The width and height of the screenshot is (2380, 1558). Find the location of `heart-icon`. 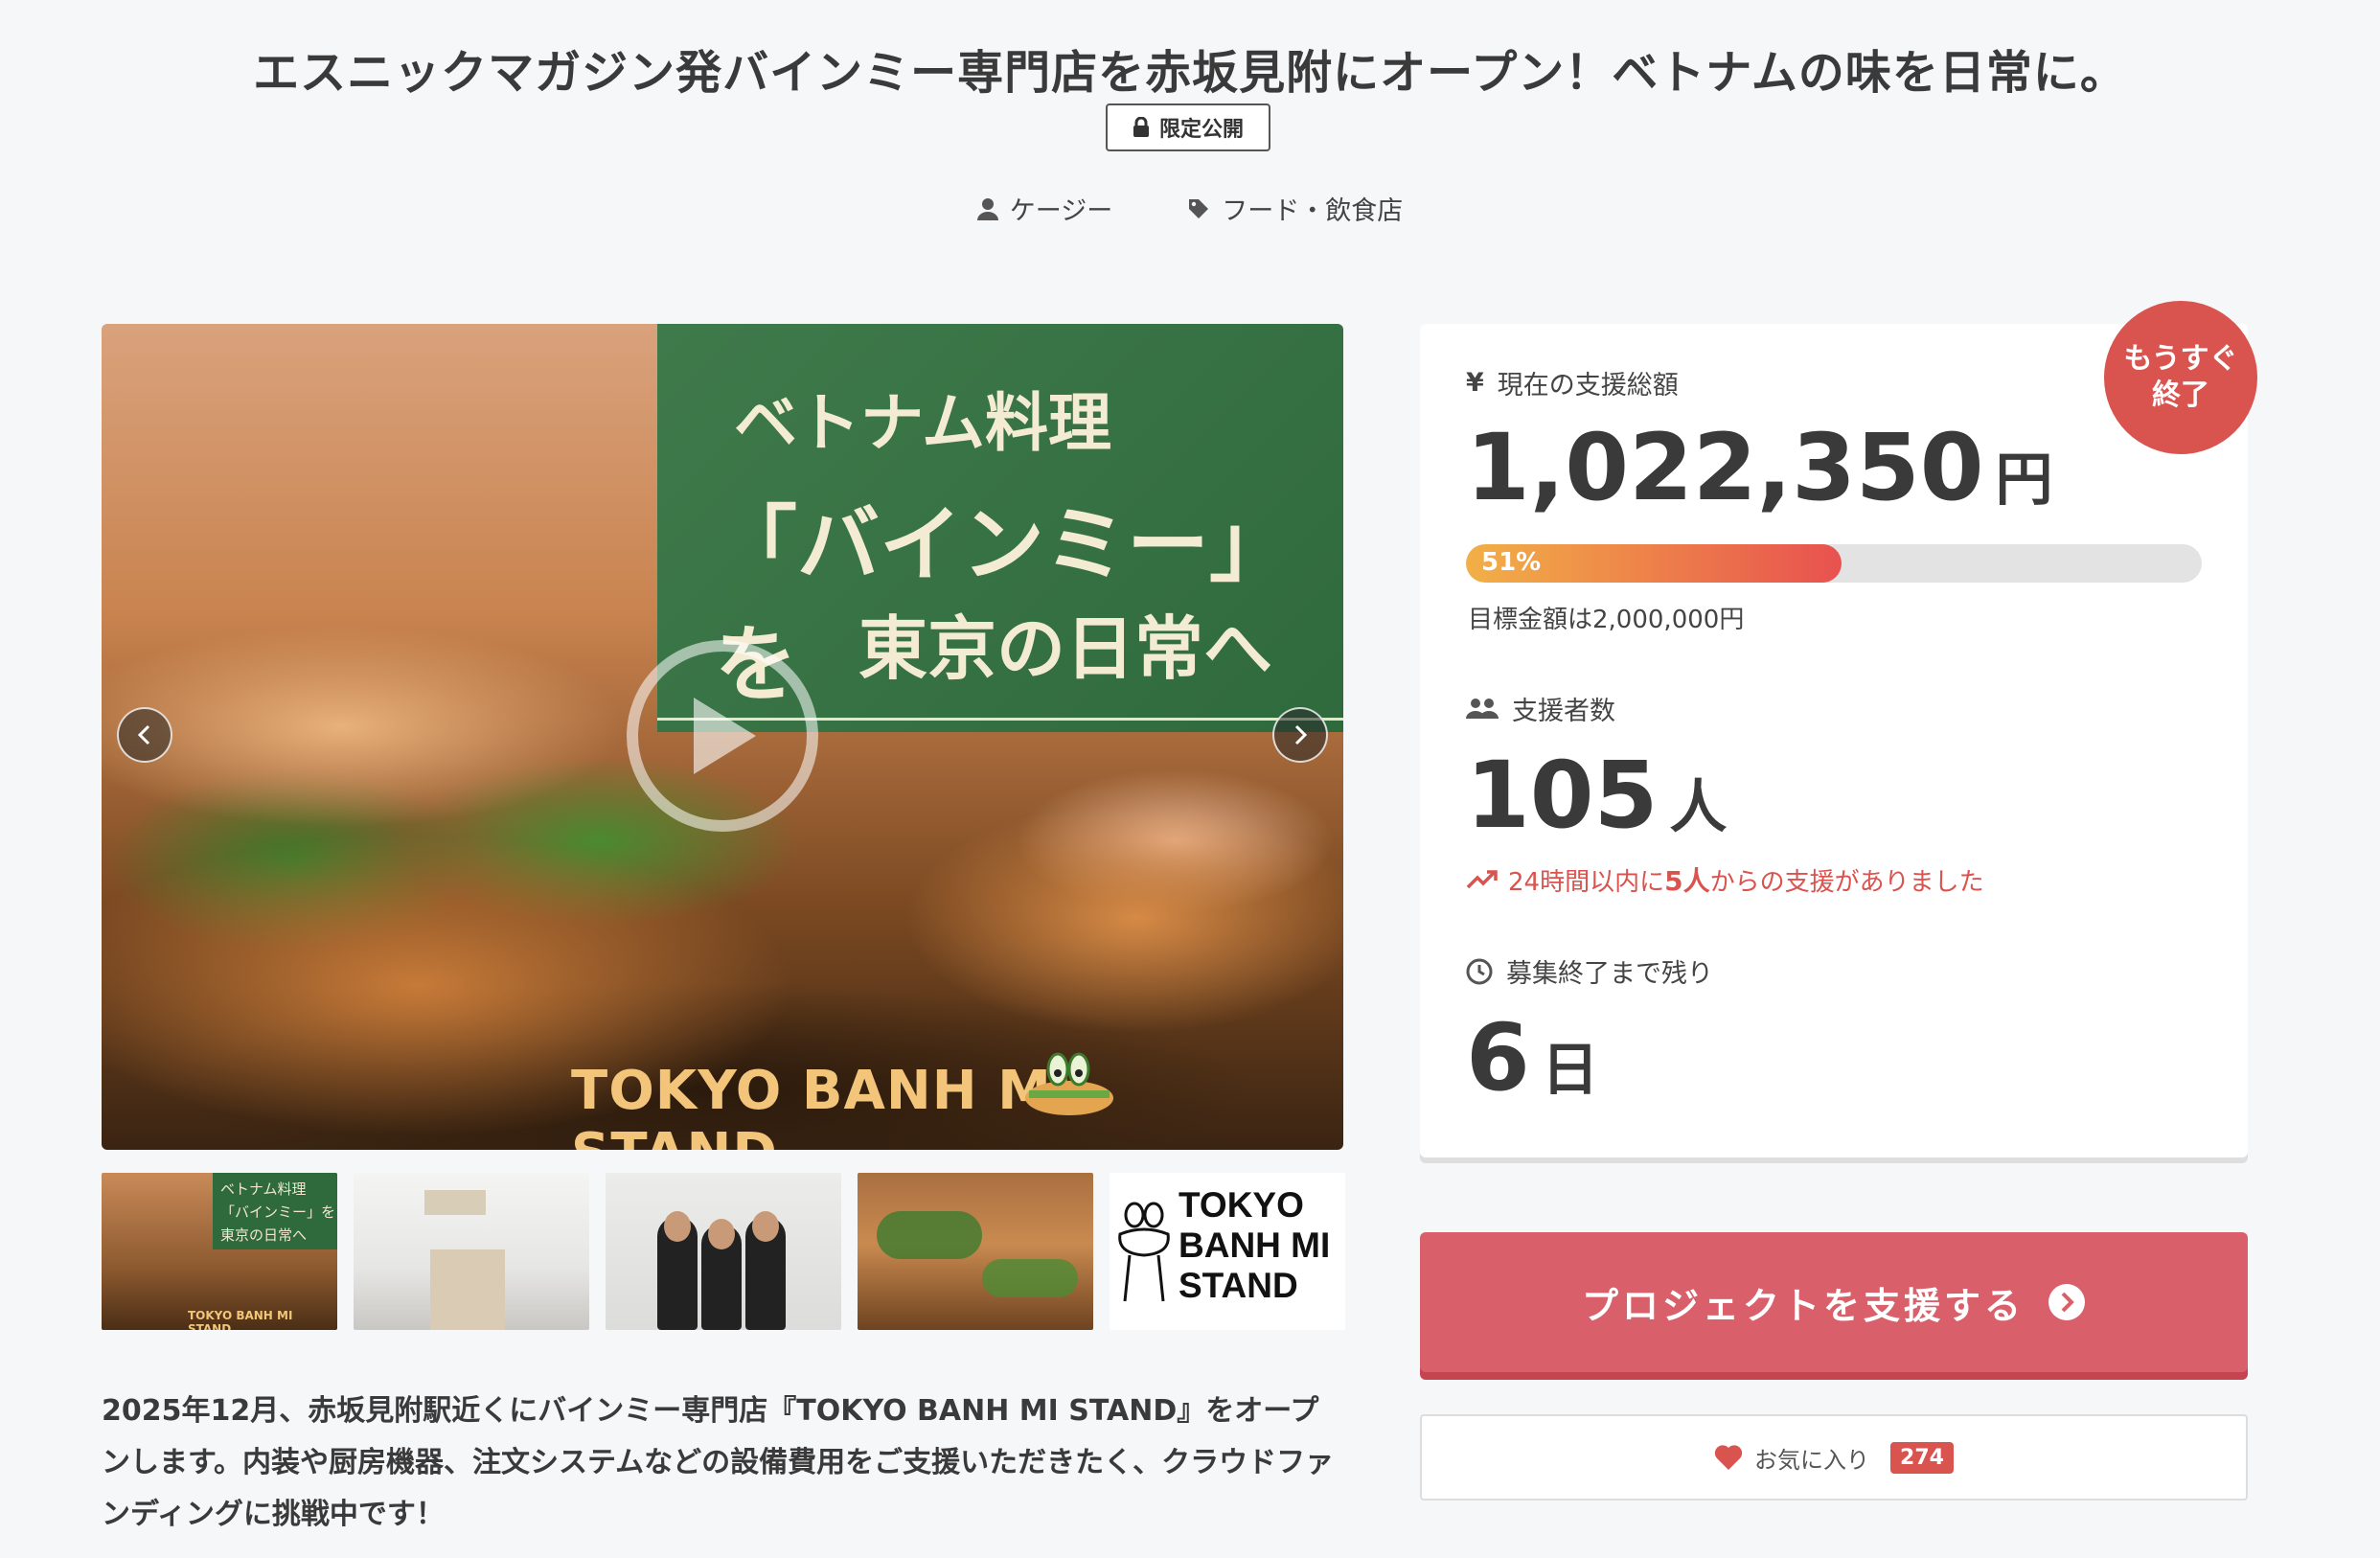

heart-icon is located at coordinates (1729, 1457).